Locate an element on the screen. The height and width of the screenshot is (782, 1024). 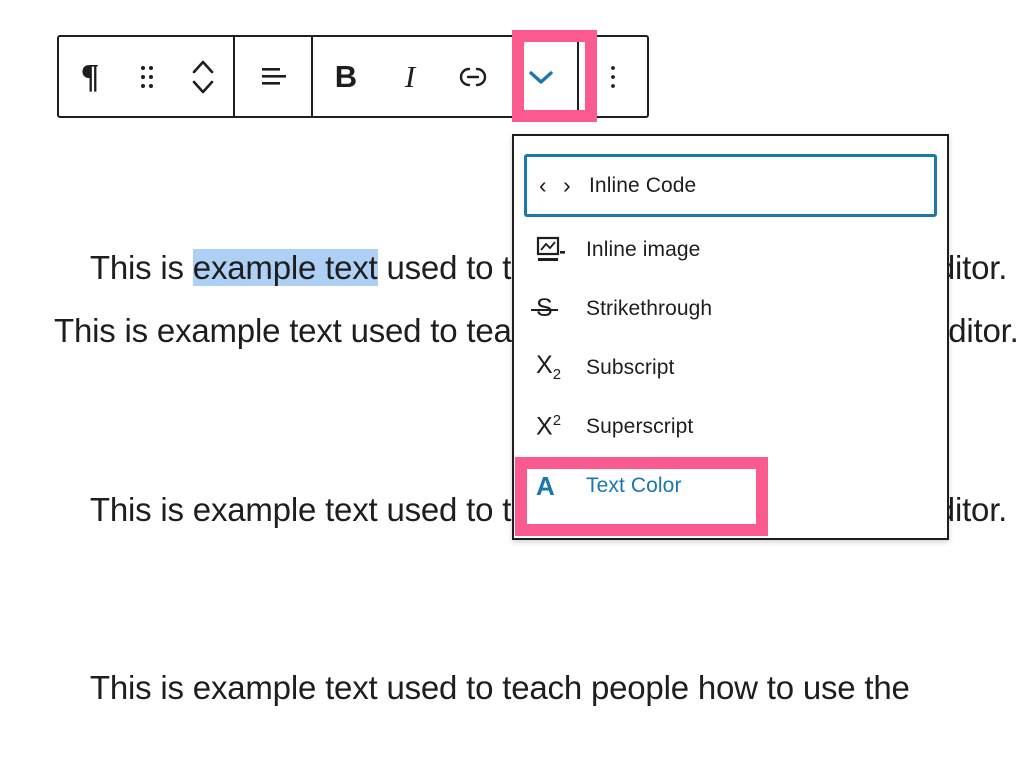
menu-item-superscript: X2 Superscript is located at coordinates (730, 426).